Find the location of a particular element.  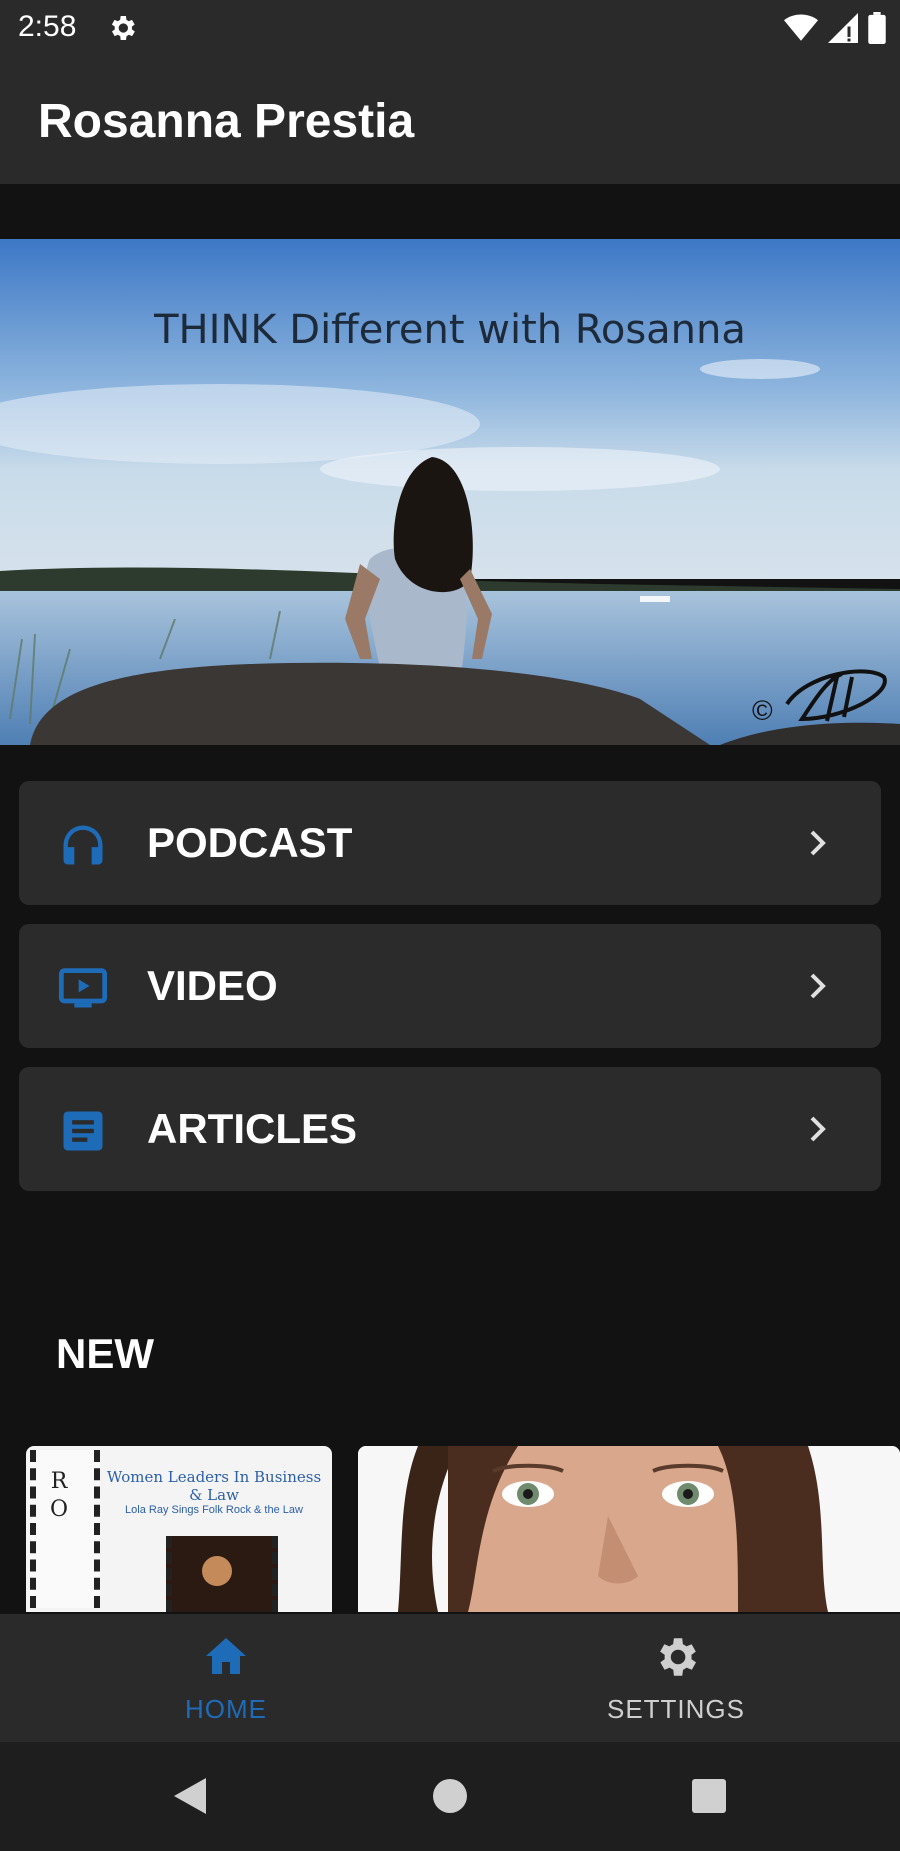

hero-signature: © is located at coordinates (762, 710).